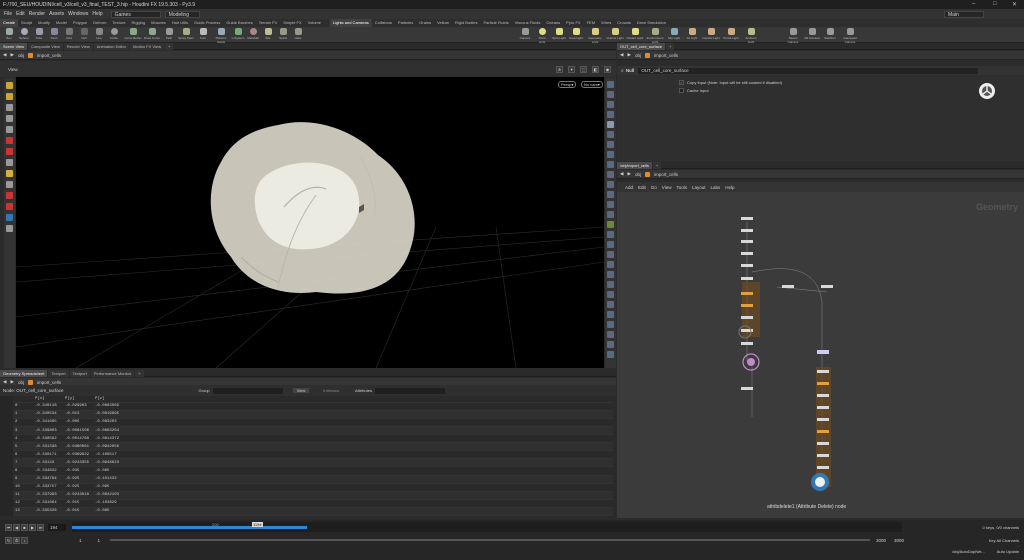  What do you see at coordinates (542, 36) in the screenshot?
I see `tool-point-light: Point Light` at bounding box center [542, 36].